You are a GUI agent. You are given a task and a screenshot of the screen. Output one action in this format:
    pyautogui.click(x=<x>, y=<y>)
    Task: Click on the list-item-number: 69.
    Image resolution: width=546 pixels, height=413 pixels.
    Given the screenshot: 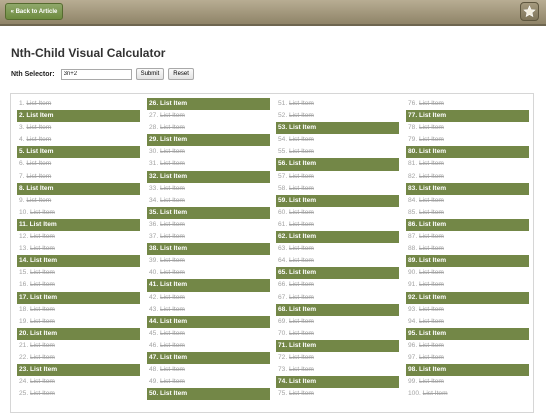 What is the action you would take?
    pyautogui.click(x=283, y=321)
    